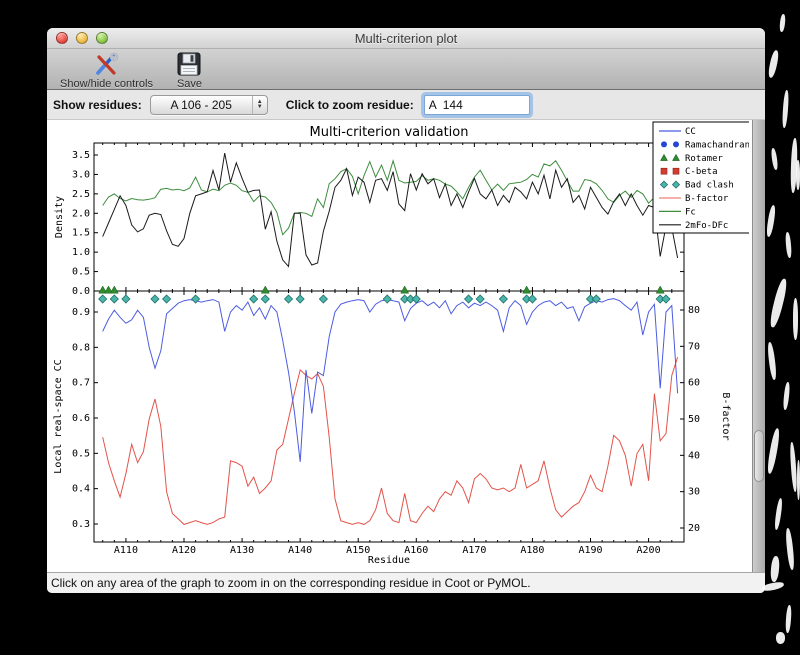 The image size is (800, 655). What do you see at coordinates (690, 212) in the screenshot?
I see `svg-text: Fc` at bounding box center [690, 212].